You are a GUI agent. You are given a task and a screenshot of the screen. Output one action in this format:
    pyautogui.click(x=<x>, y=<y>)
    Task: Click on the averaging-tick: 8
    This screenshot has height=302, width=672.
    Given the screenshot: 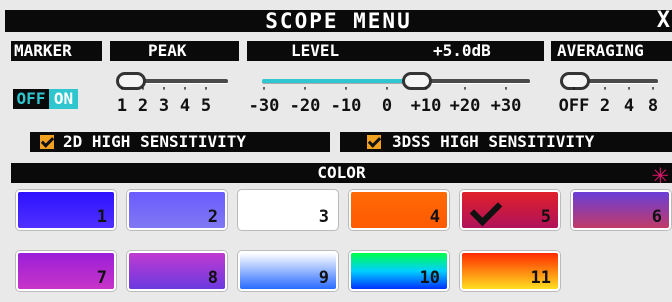 What is the action you would take?
    pyautogui.click(x=653, y=106)
    